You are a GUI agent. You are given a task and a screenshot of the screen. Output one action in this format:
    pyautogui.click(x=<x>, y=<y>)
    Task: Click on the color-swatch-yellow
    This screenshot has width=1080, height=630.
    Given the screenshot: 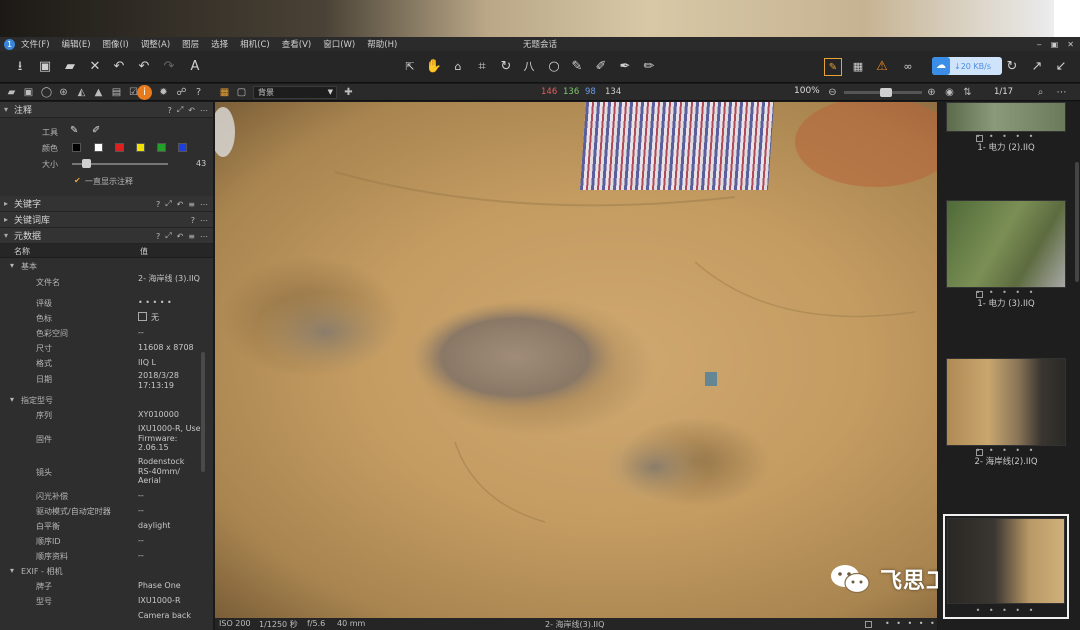 What is the action you would take?
    pyautogui.click(x=140, y=147)
    